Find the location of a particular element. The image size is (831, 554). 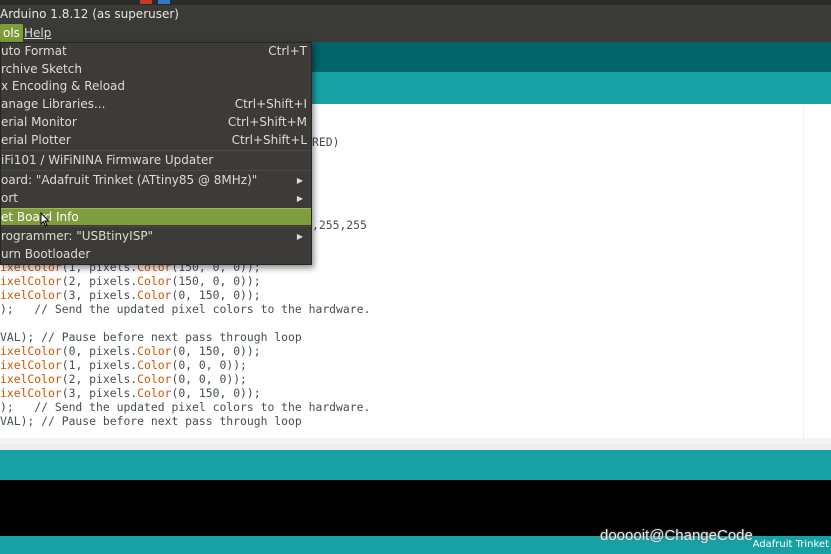

menu-item-burn-bootloader: urn Bootloader is located at coordinates (156, 254).